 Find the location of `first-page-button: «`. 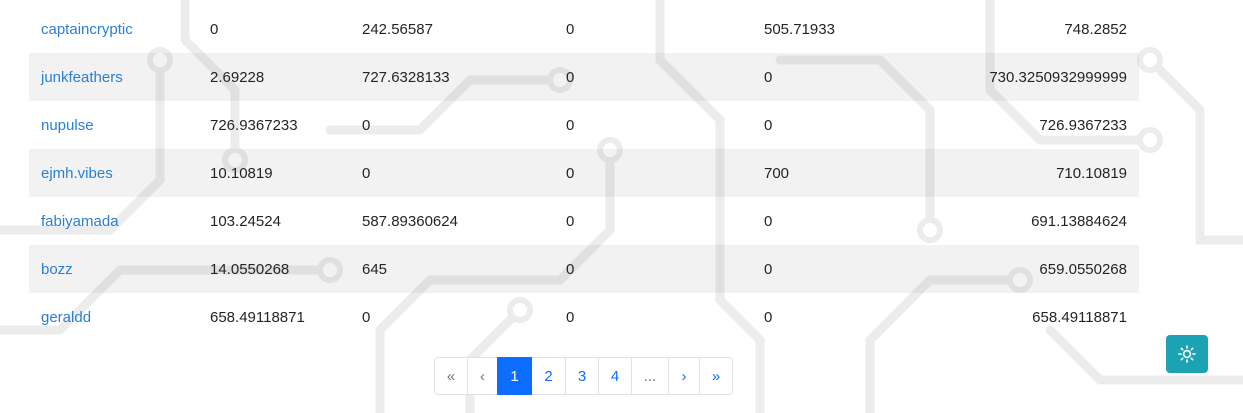

first-page-button: « is located at coordinates (451, 376).